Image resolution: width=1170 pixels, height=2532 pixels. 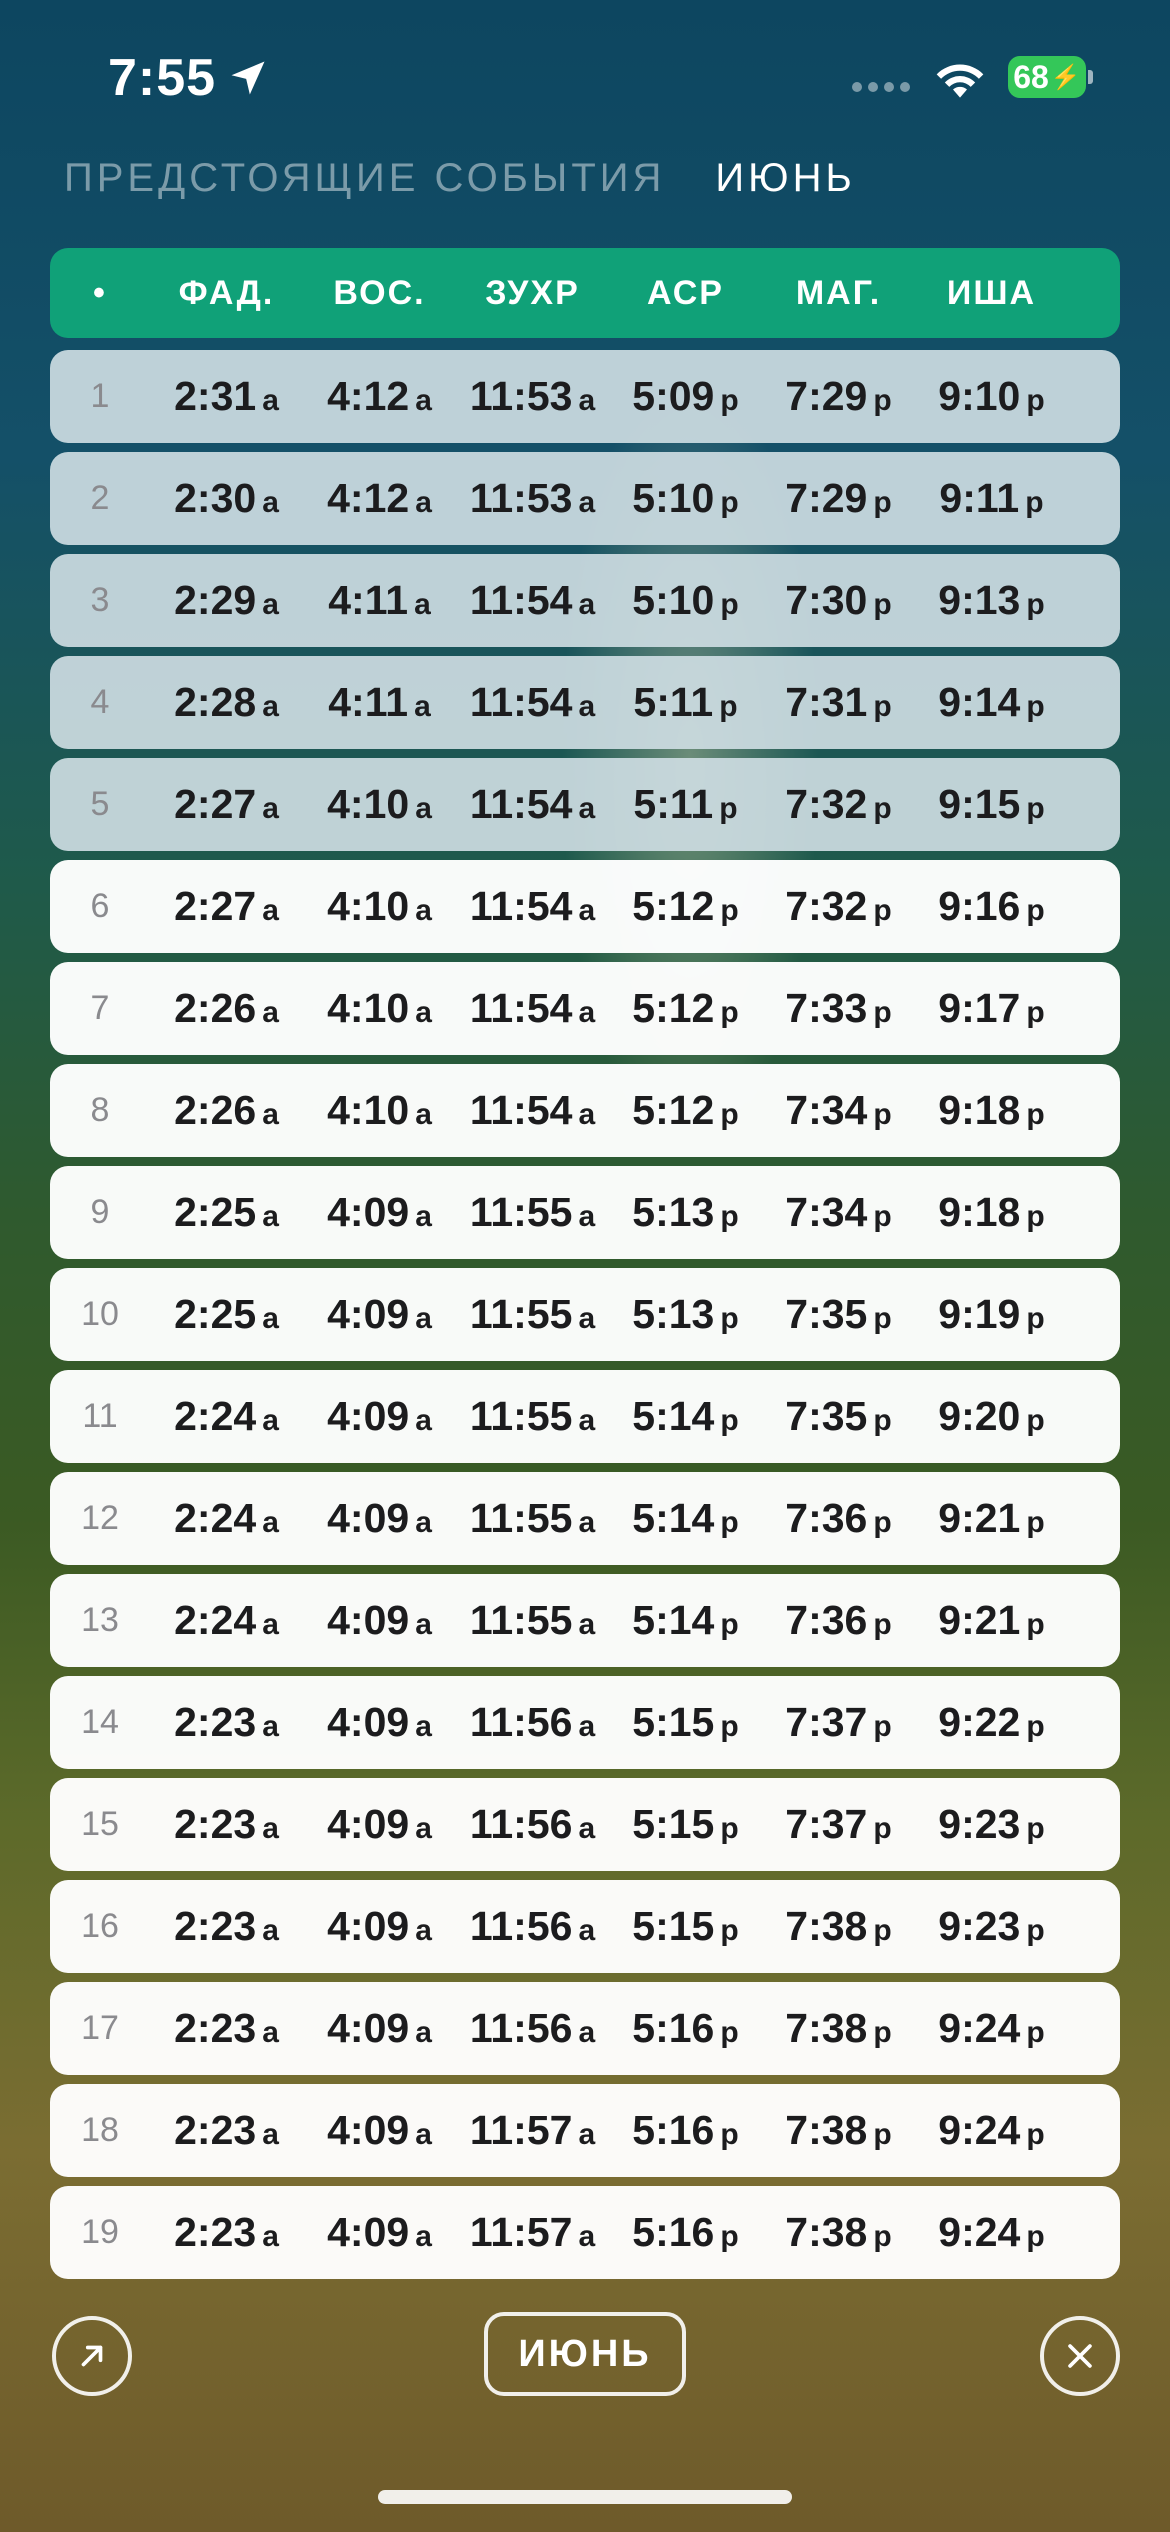 What do you see at coordinates (521, 1620) in the screenshot?
I see `dhuhr-time-value: 11:55` at bounding box center [521, 1620].